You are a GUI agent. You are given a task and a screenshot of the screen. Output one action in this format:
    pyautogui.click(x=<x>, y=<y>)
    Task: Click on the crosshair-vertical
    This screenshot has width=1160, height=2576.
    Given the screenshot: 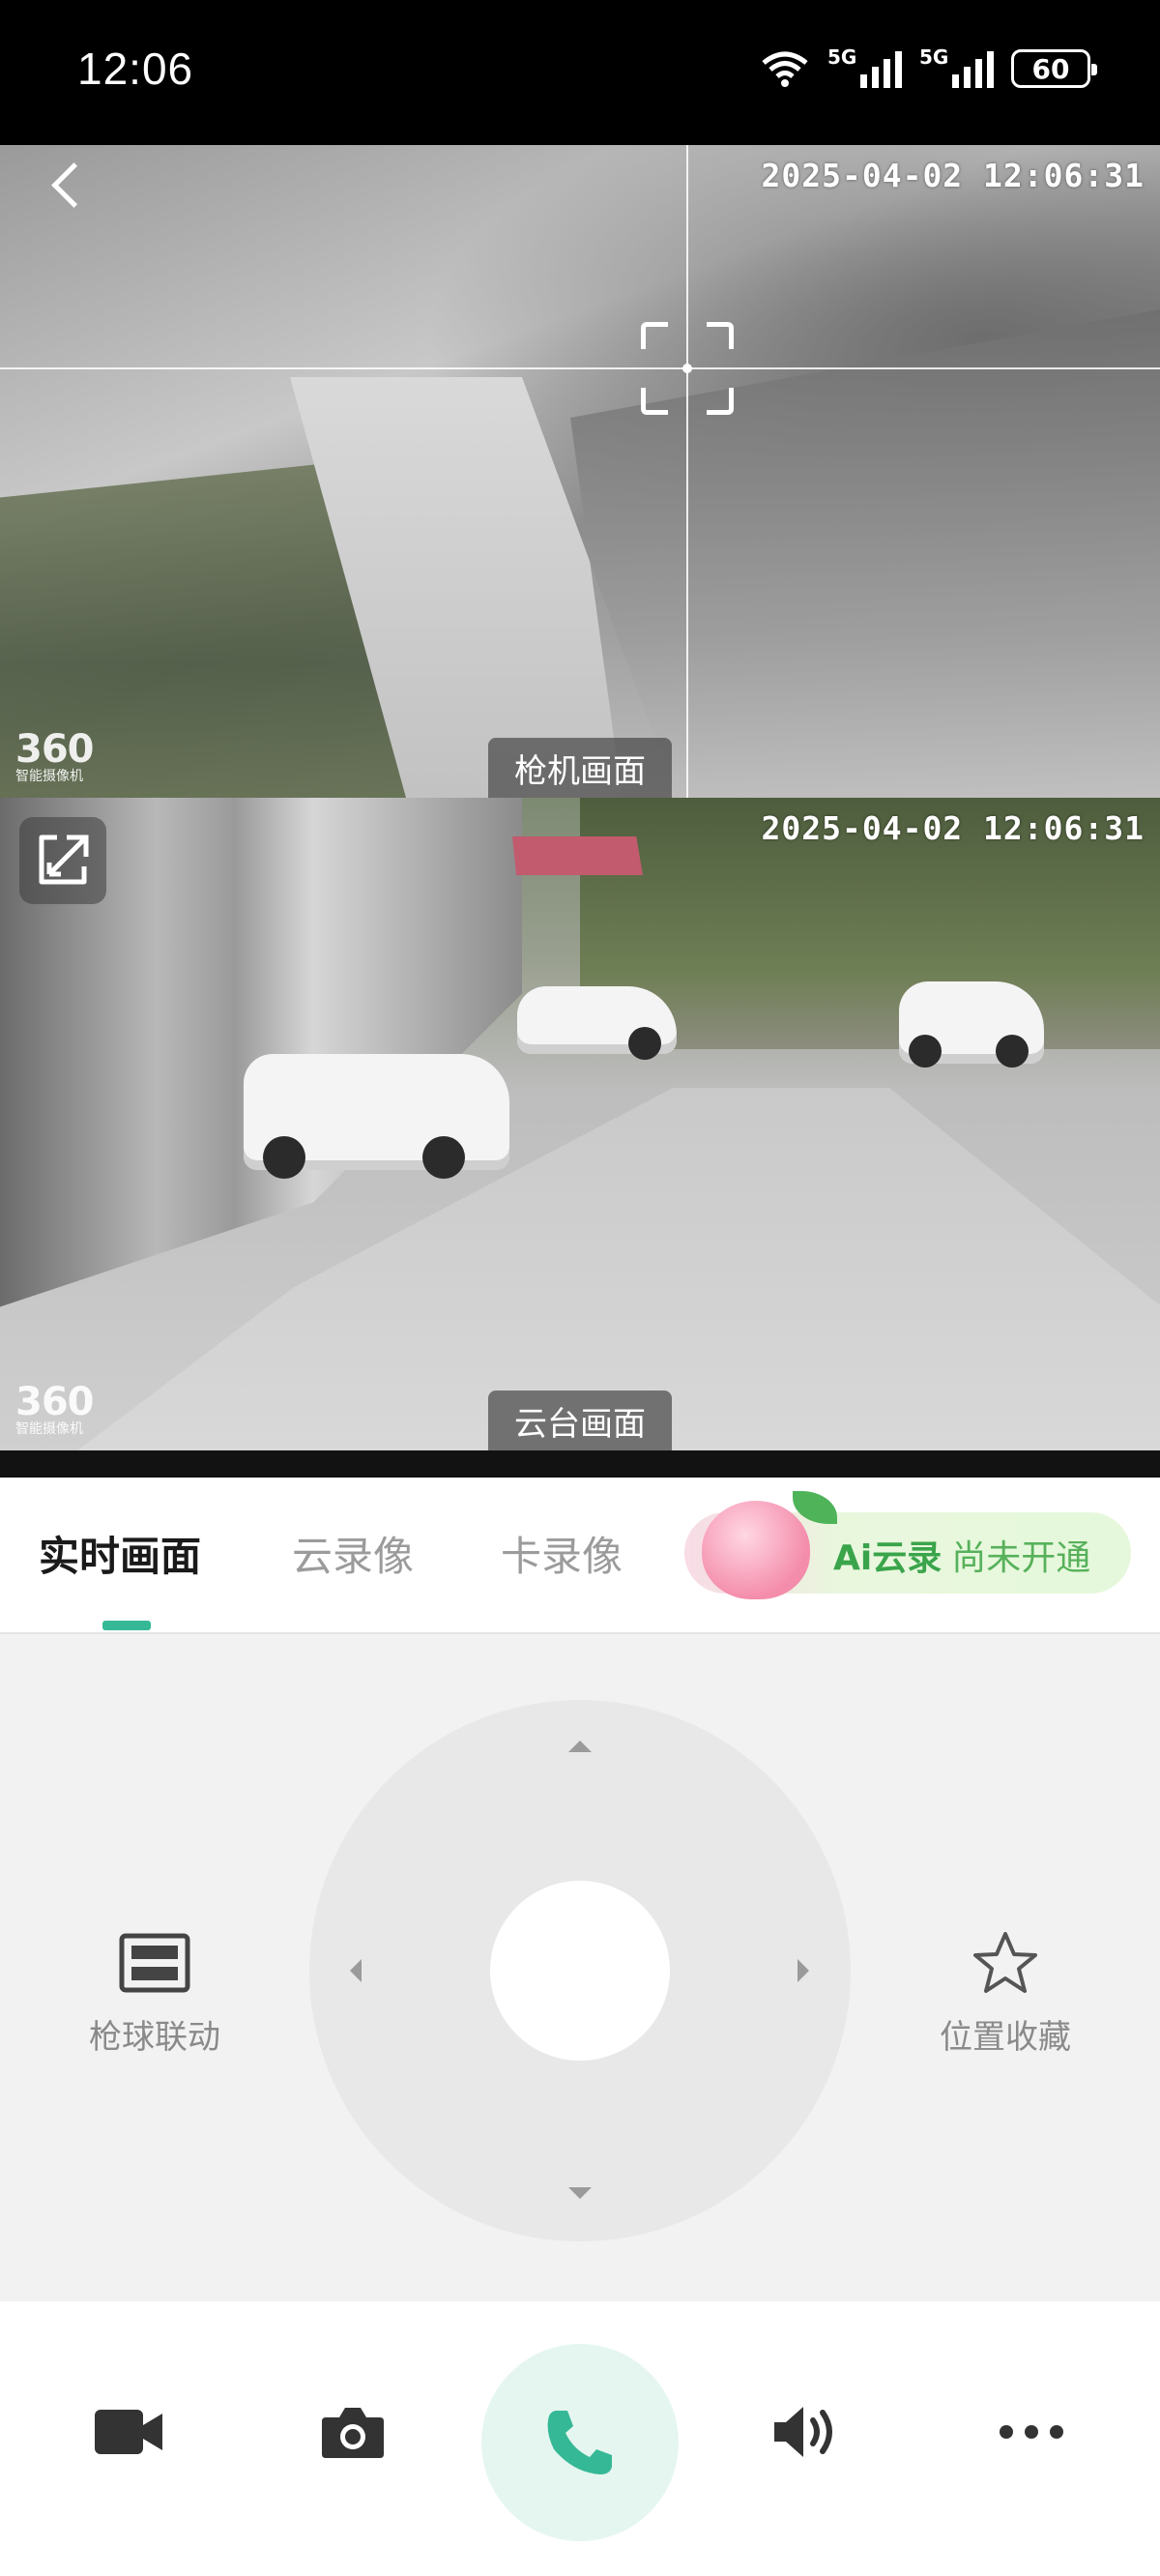 What is the action you would take?
    pyautogui.click(x=687, y=471)
    